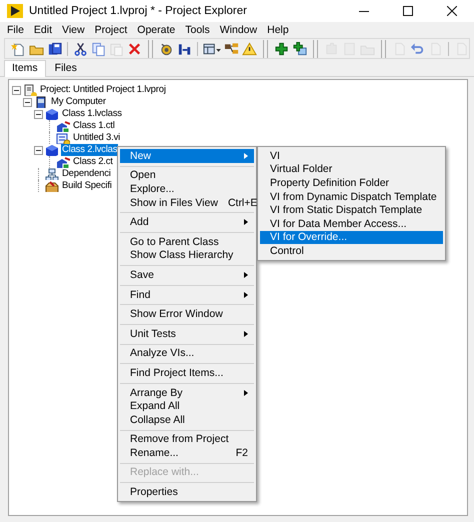 Image resolution: width=474 pixels, height=522 pixels. I want to click on menu-item: Properties, so click(187, 492).